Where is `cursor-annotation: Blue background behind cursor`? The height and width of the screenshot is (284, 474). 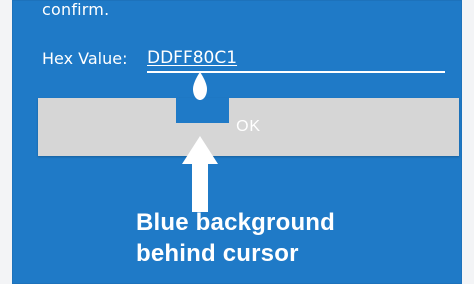 cursor-annotation: Blue background behind cursor is located at coordinates (235, 238).